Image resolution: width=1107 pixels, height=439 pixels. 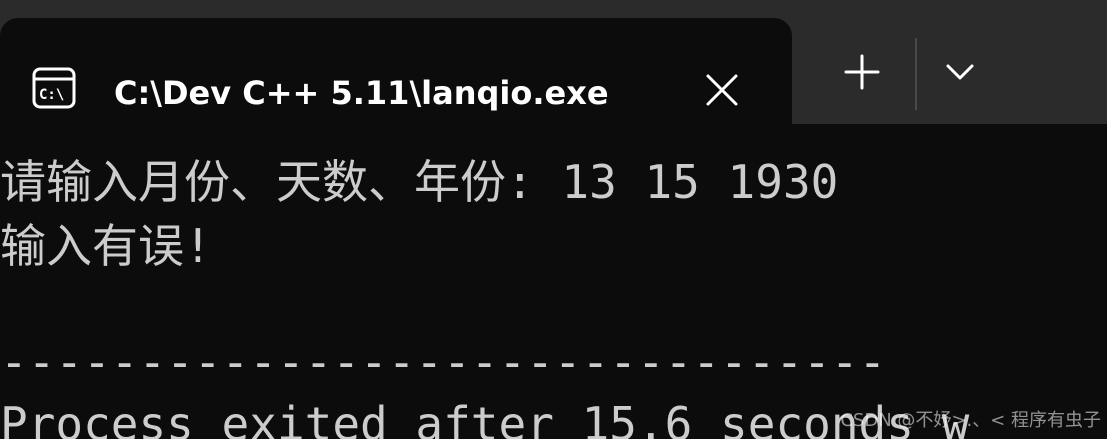 What do you see at coordinates (51, 95) in the screenshot?
I see `svg-text: C:\` at bounding box center [51, 95].